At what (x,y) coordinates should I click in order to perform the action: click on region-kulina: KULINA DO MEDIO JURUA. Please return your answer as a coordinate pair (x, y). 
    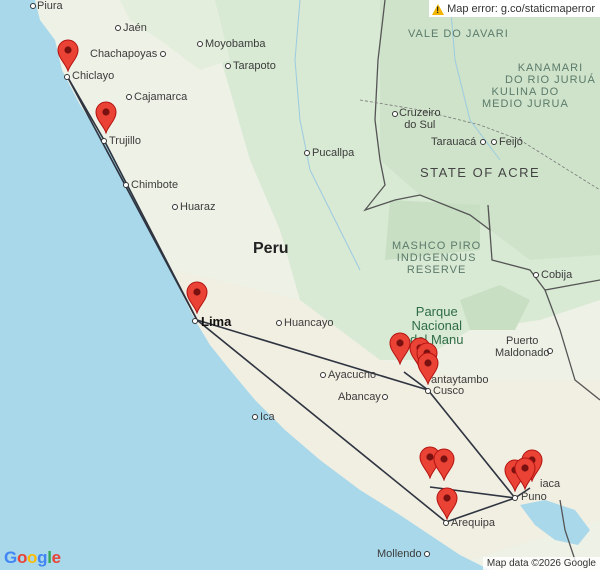
    Looking at the image, I should click on (525, 98).